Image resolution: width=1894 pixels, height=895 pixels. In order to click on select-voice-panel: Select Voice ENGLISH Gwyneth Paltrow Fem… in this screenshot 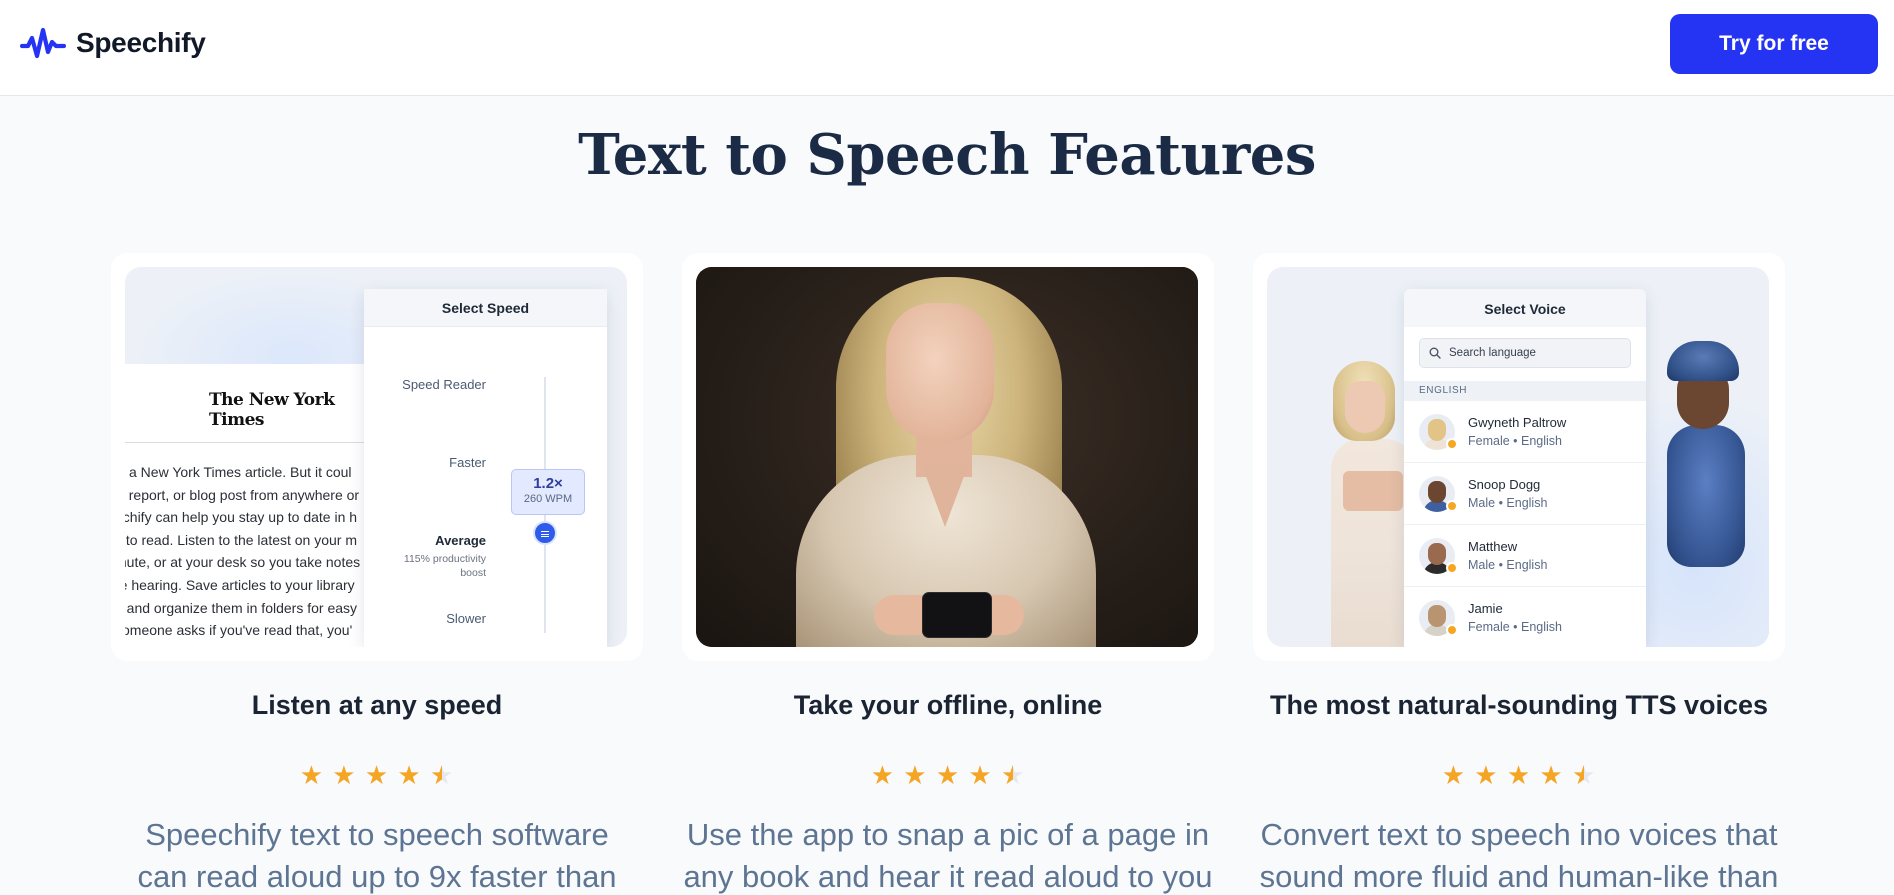, I will do `click(1525, 468)`.